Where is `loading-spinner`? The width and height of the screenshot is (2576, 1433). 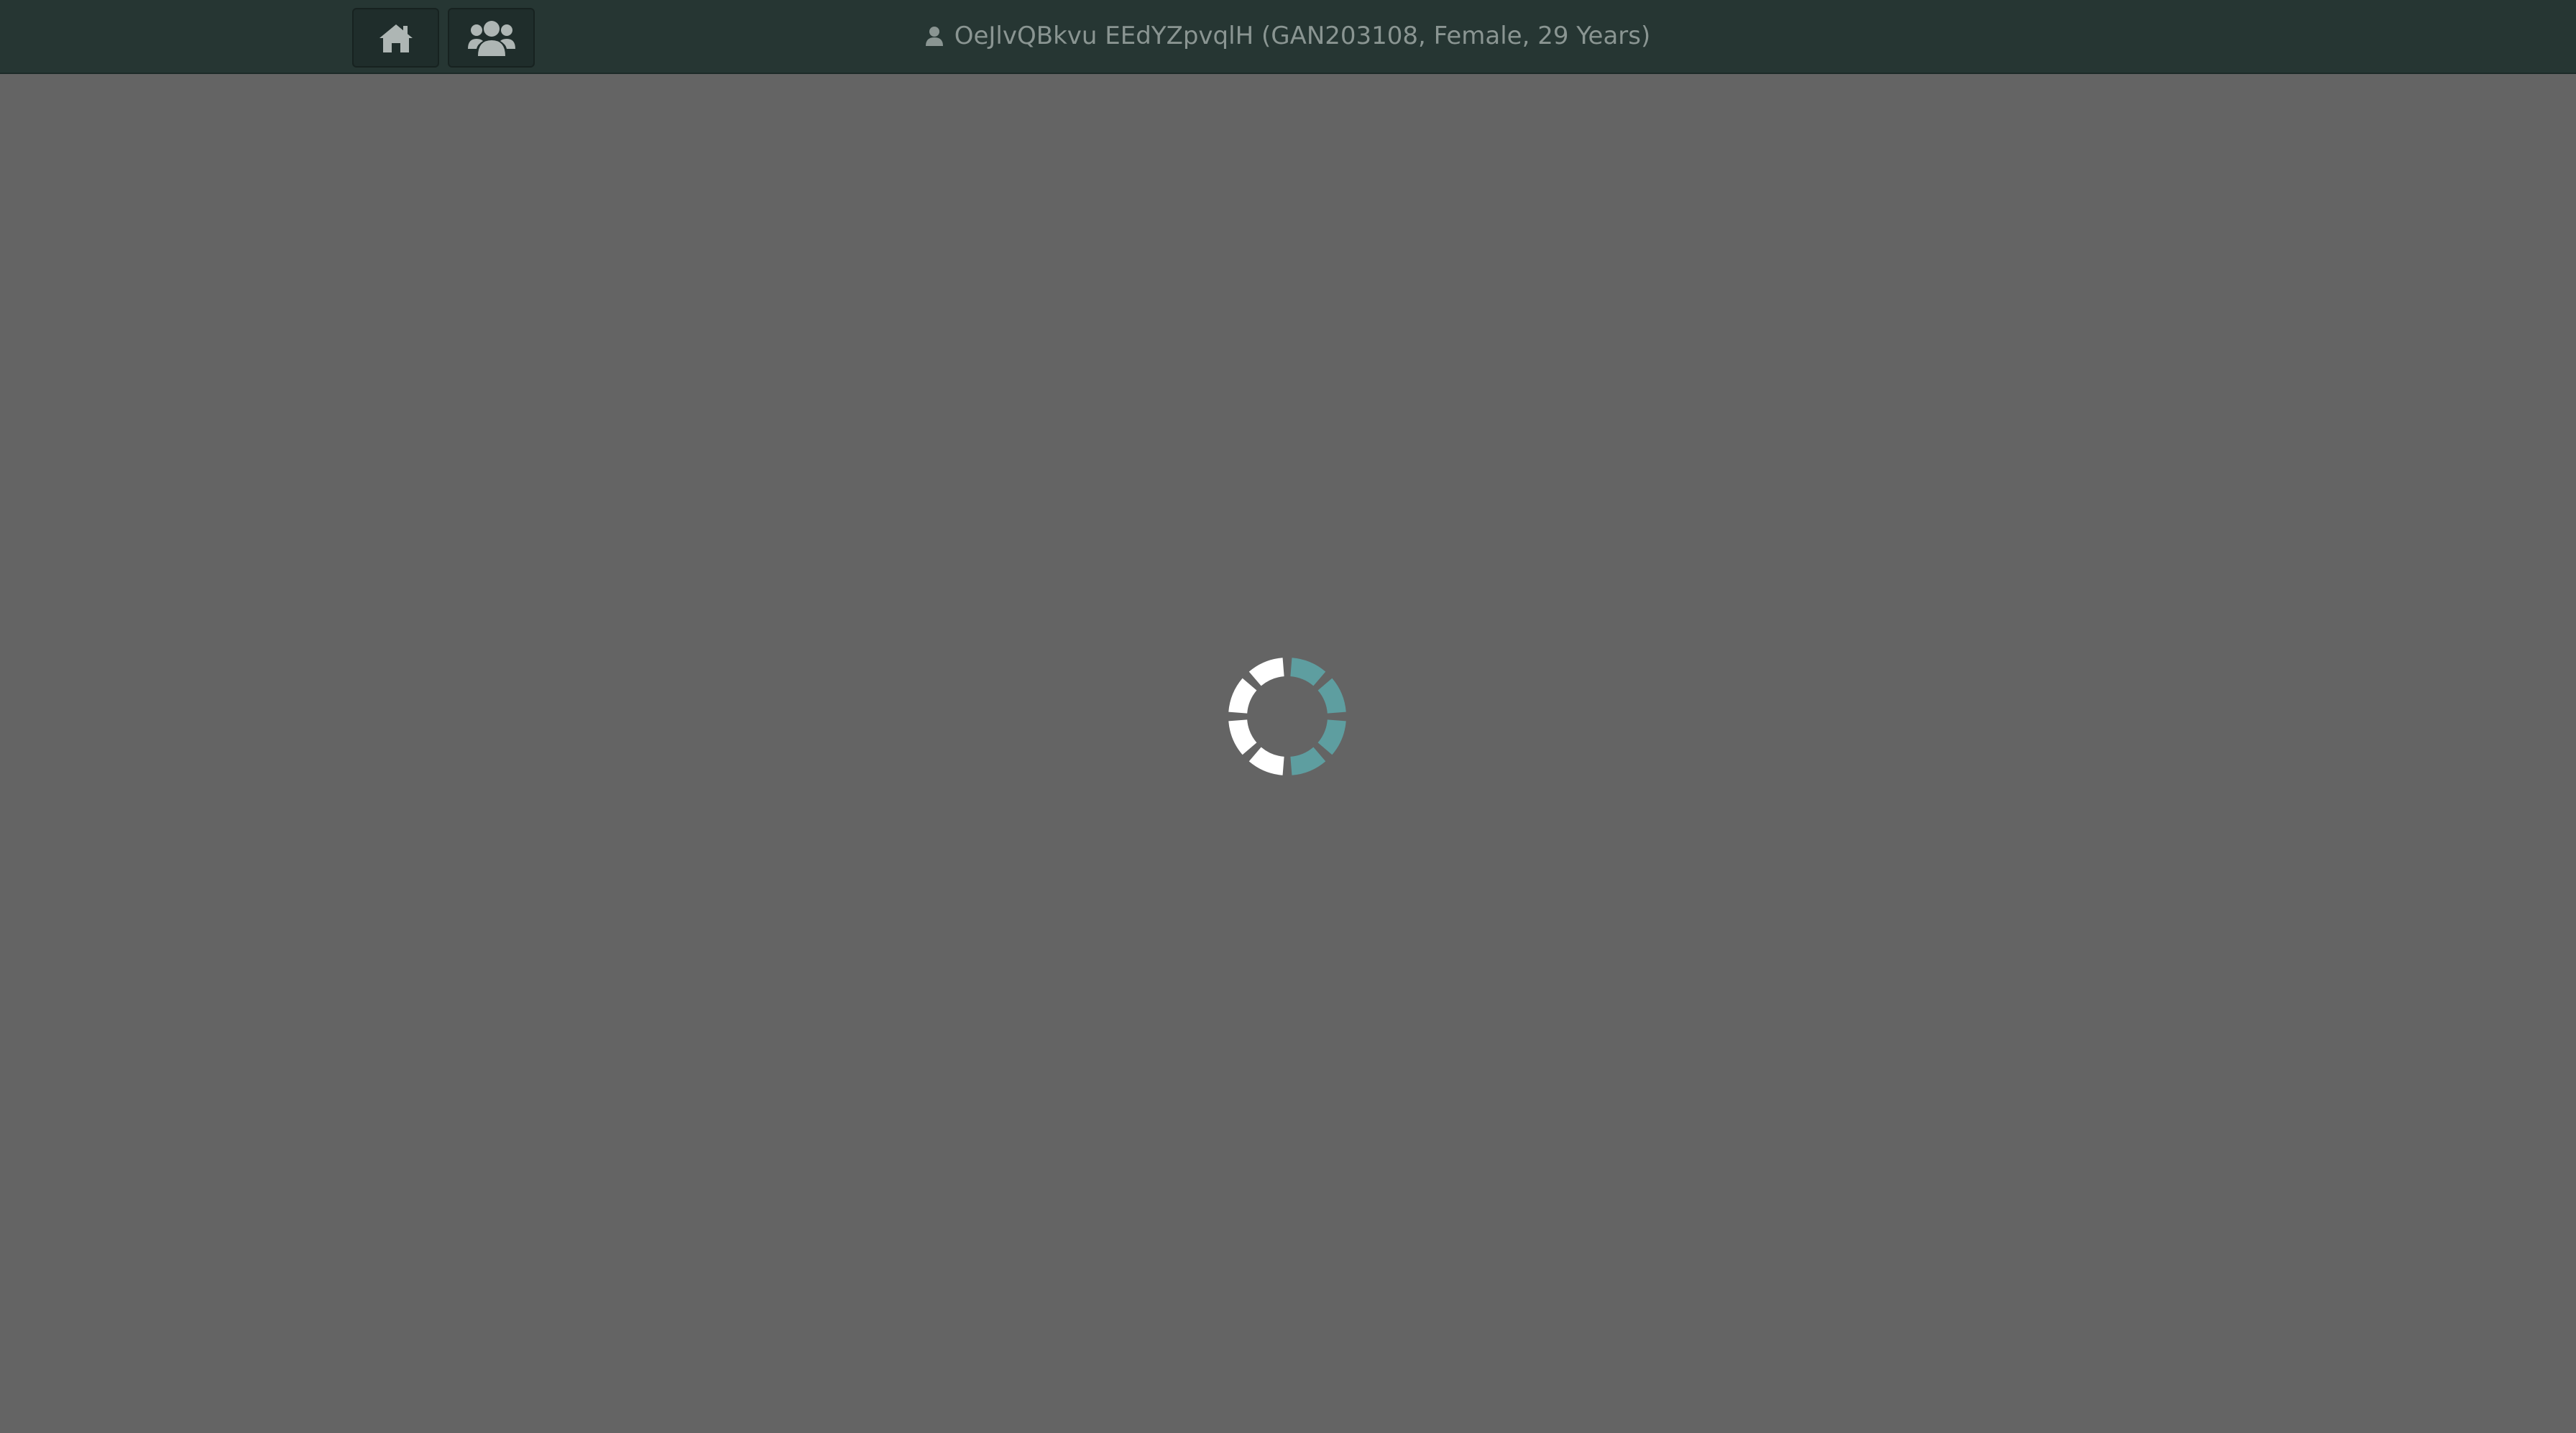 loading-spinner is located at coordinates (1287, 716).